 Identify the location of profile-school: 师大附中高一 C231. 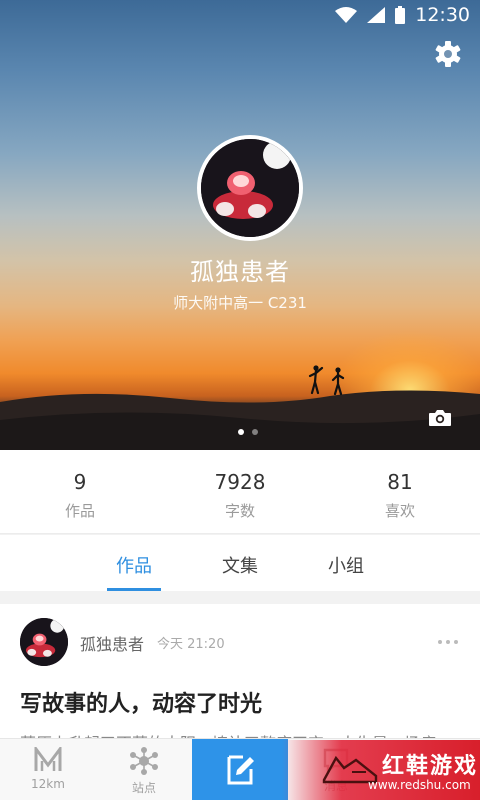
(240, 303).